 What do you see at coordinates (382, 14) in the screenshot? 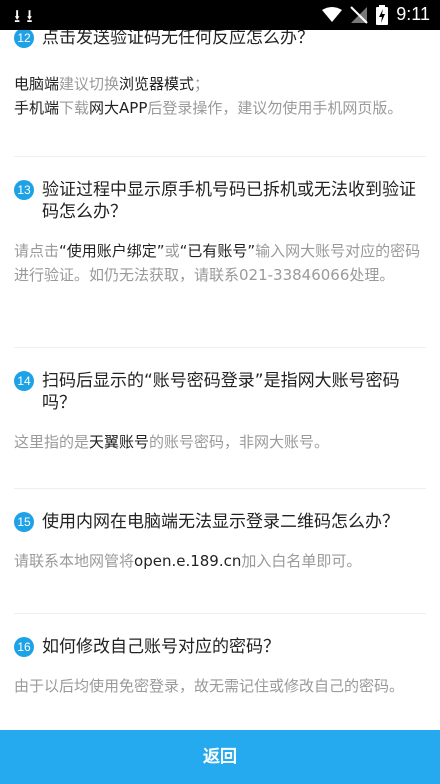
I see `battery-charging-icon` at bounding box center [382, 14].